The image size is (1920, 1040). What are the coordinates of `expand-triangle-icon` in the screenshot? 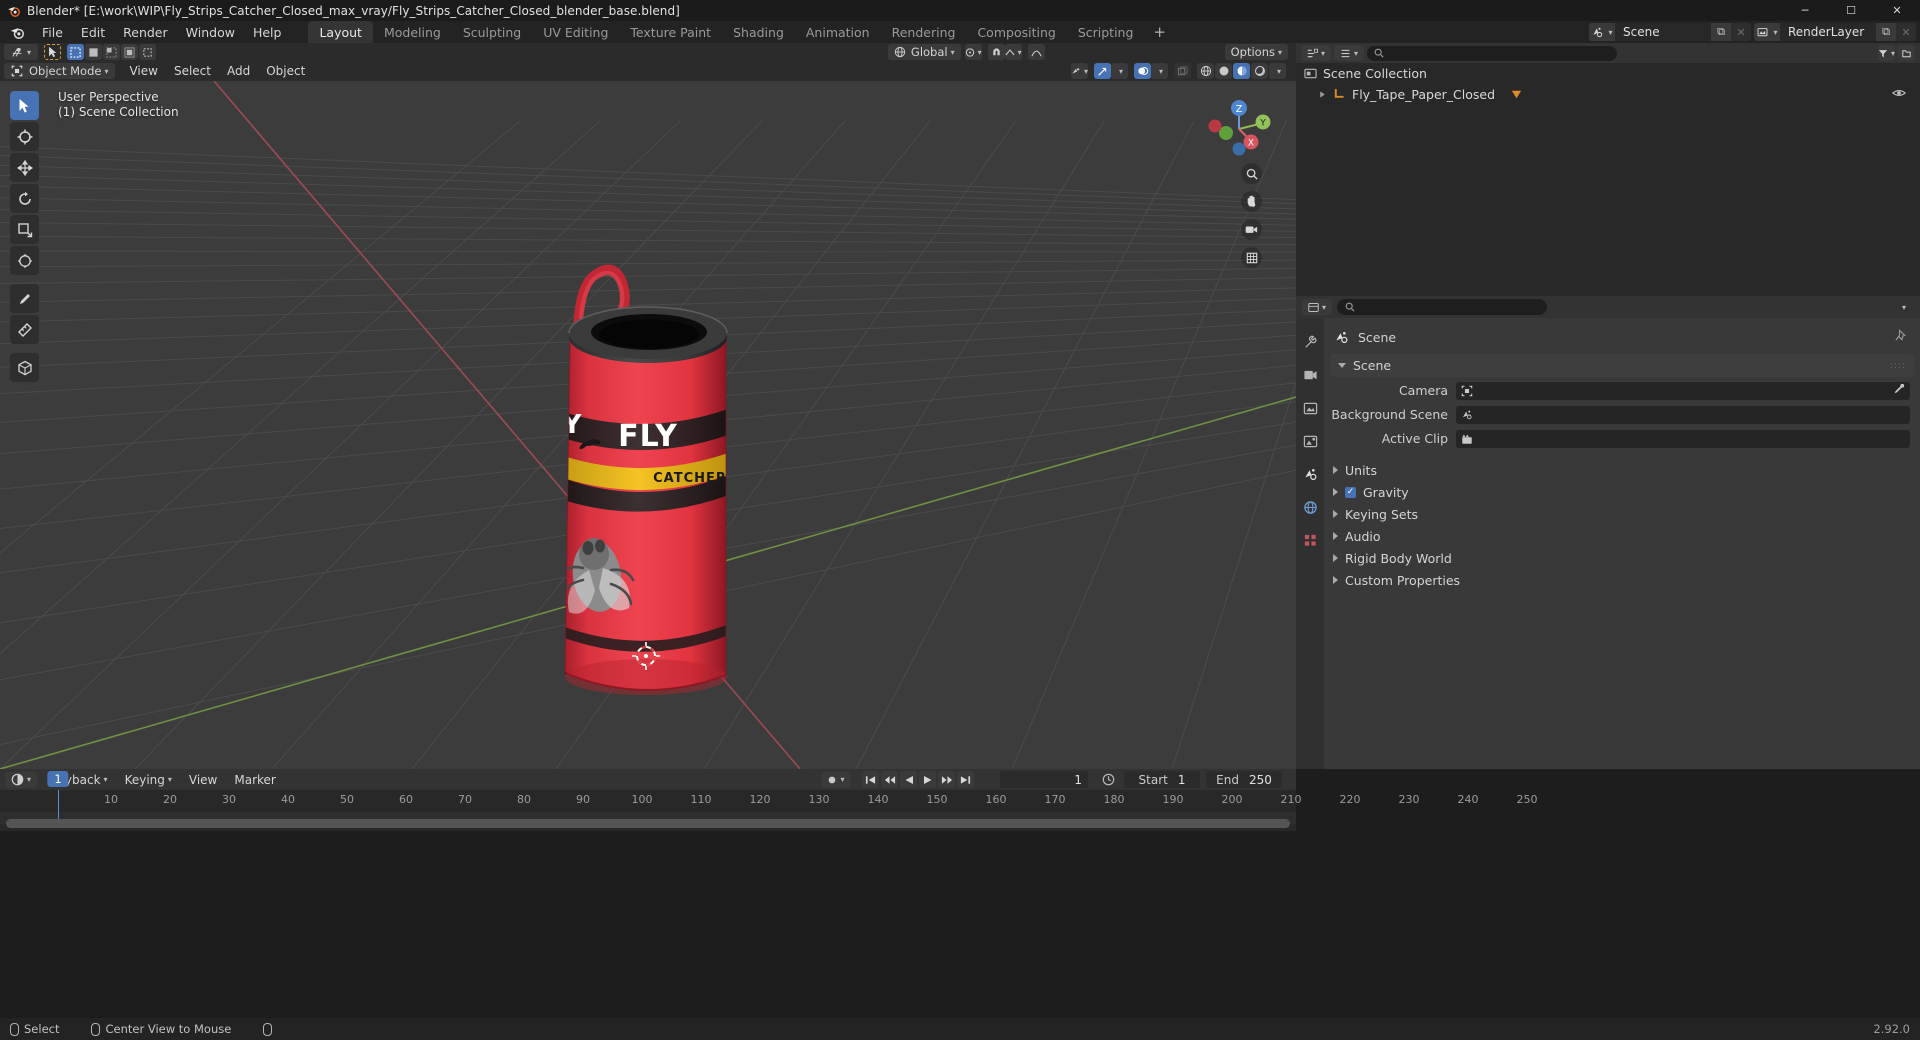 It's located at (1322, 94).